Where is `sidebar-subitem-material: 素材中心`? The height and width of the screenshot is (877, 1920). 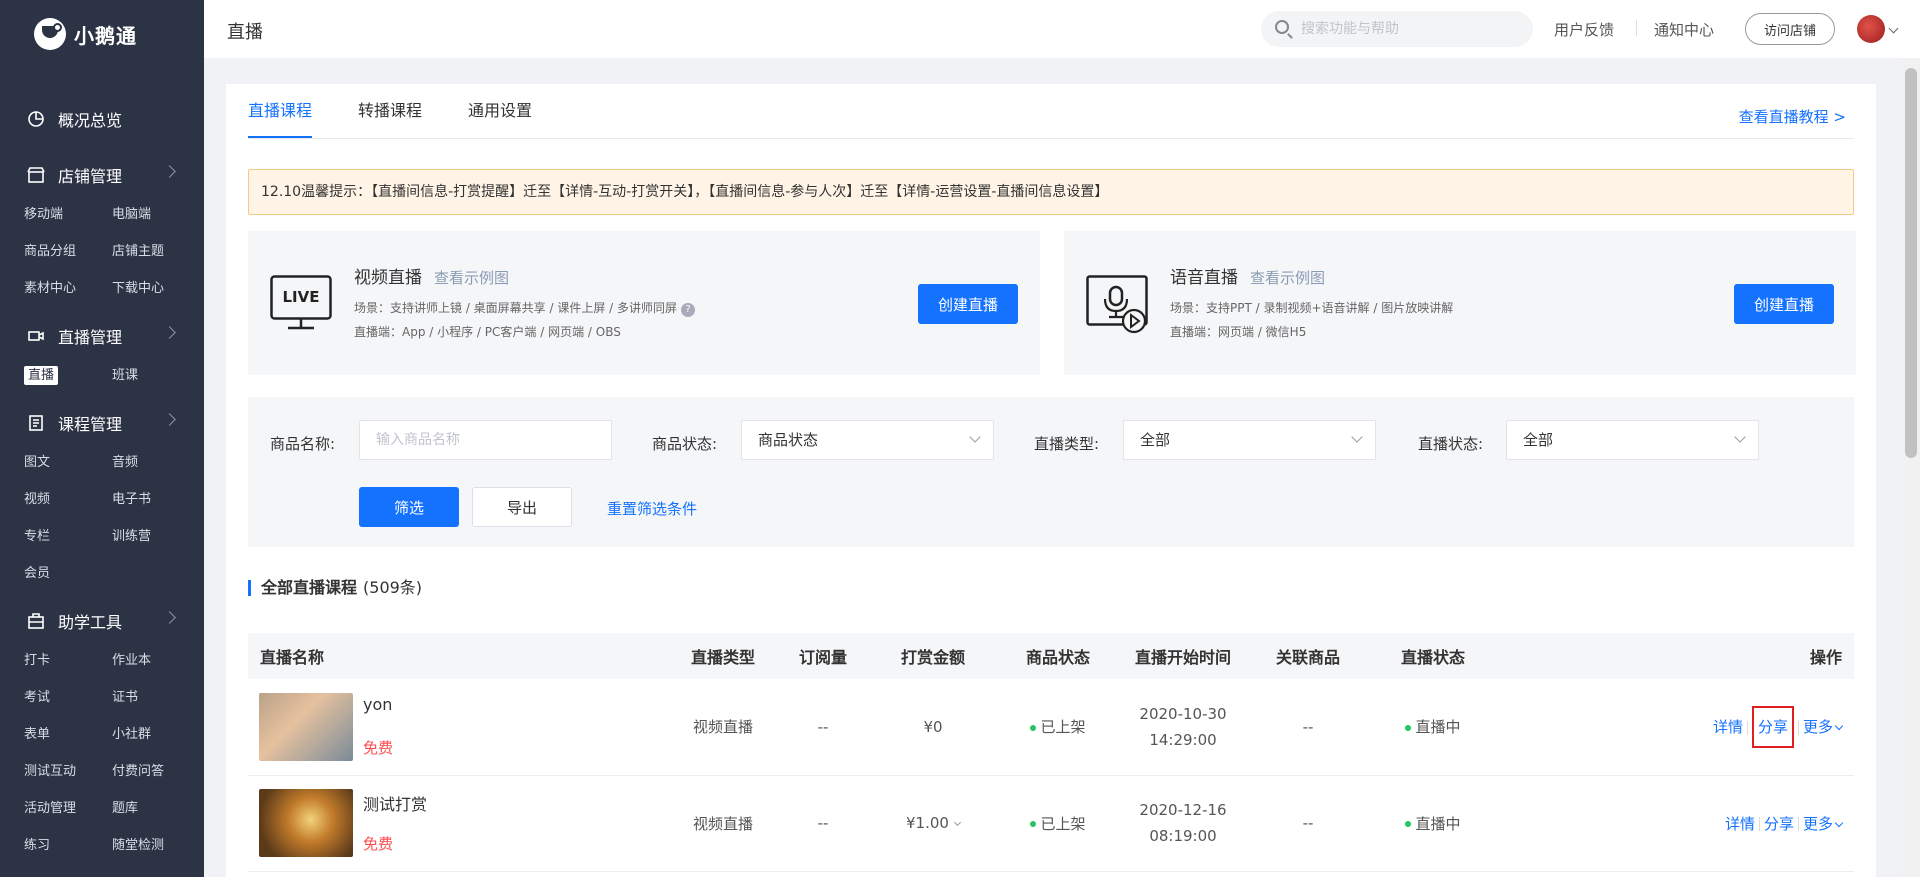
sidebar-subitem-material: 素材中心 is located at coordinates (68, 288).